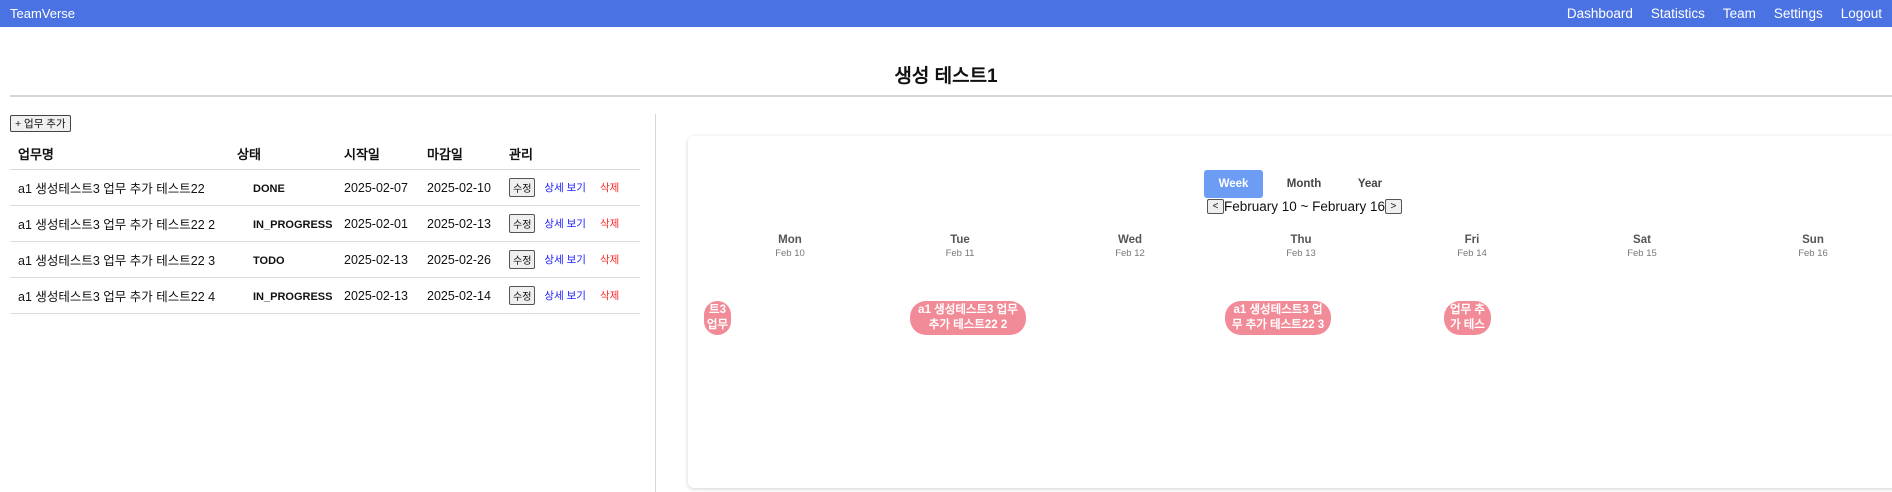  What do you see at coordinates (968, 318) in the screenshot?
I see `calendar-event: a1 생성테스트3 업무 추가 테스트22 2` at bounding box center [968, 318].